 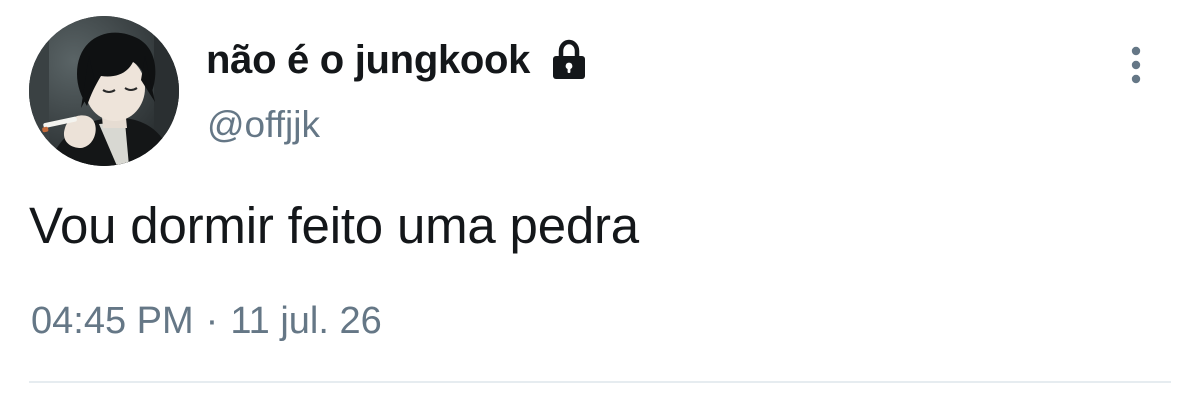 I want to click on tweet-date: 11 jul. 26, so click(x=306, y=321).